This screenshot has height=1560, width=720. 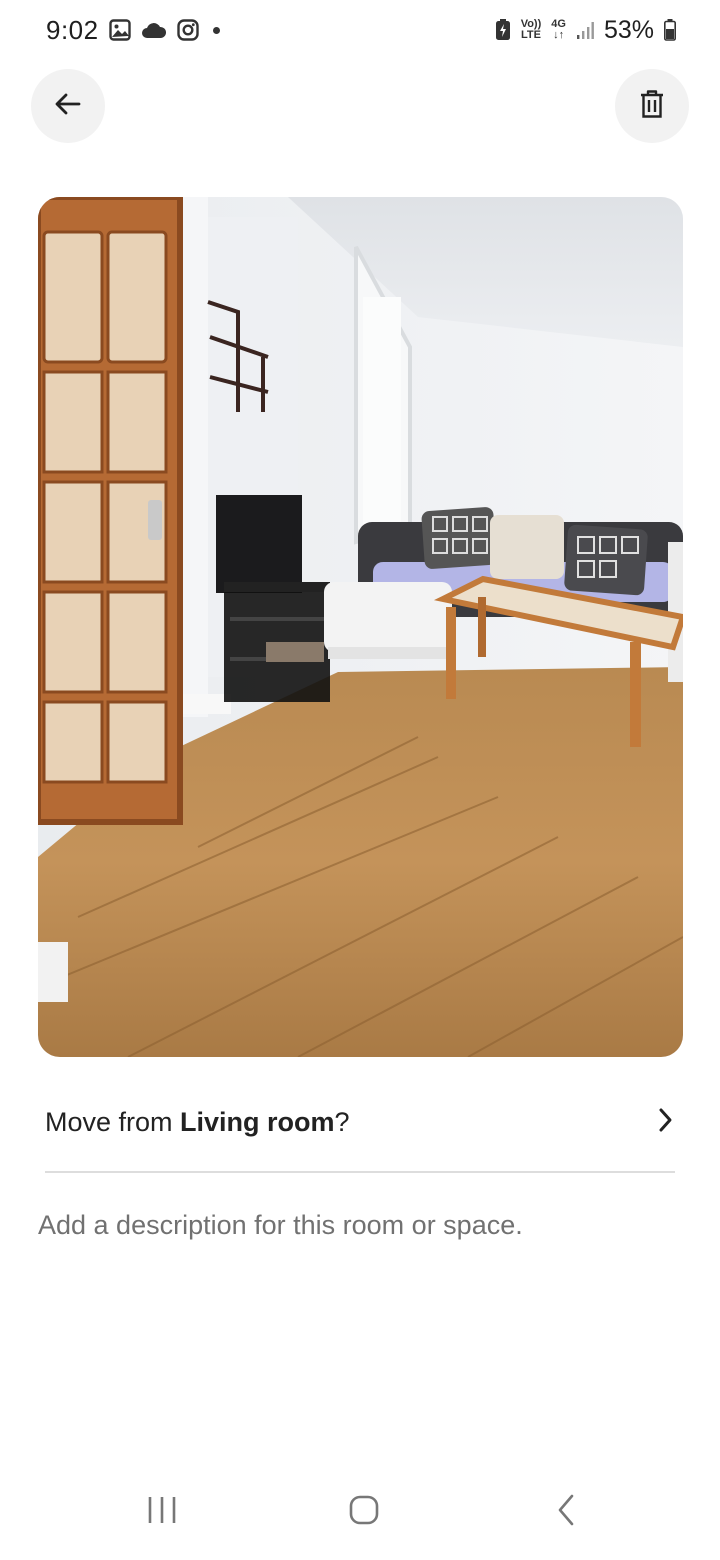 I want to click on gallery-icon, so click(x=119, y=30).